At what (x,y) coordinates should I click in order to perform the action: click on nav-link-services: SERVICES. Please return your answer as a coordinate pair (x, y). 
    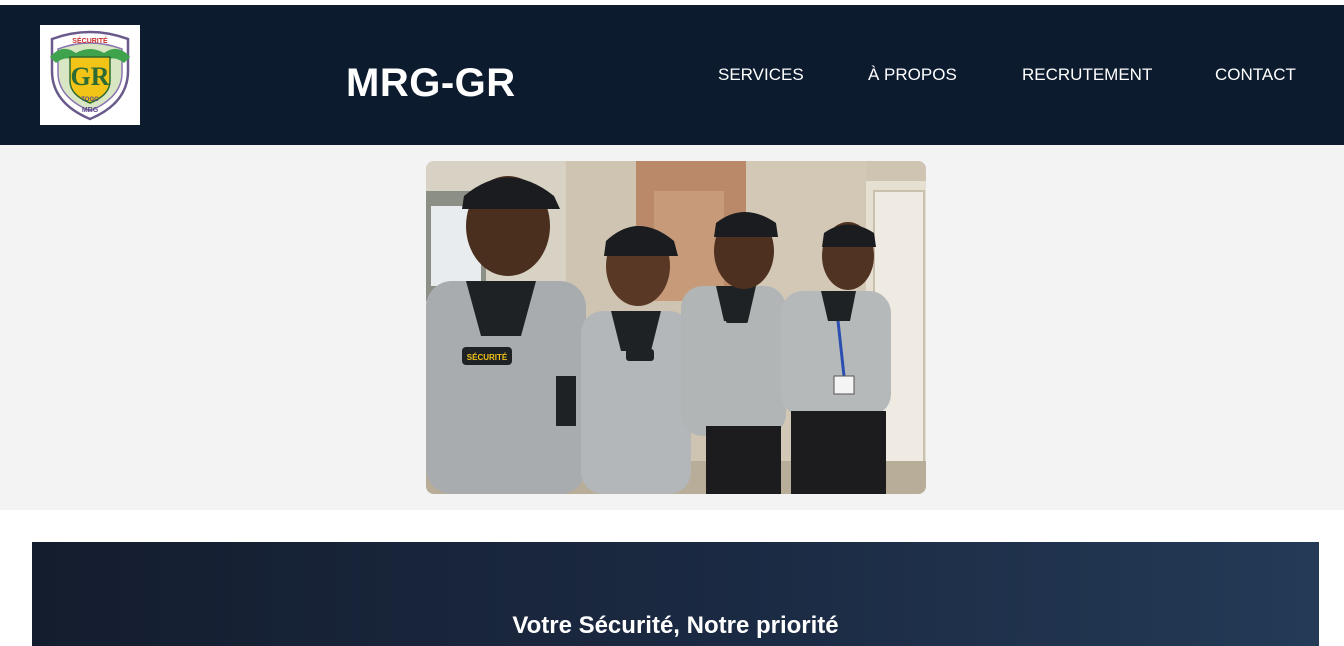
    Looking at the image, I should click on (761, 75).